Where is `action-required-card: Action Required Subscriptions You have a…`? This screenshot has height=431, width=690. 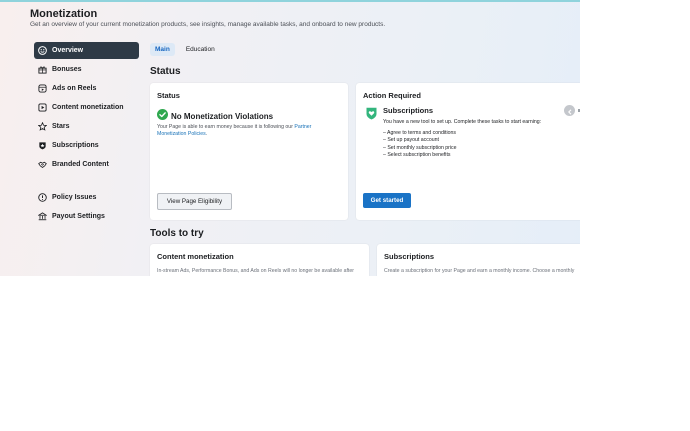
action-required-card: Action Required Subscriptions You have a… is located at coordinates (468, 151).